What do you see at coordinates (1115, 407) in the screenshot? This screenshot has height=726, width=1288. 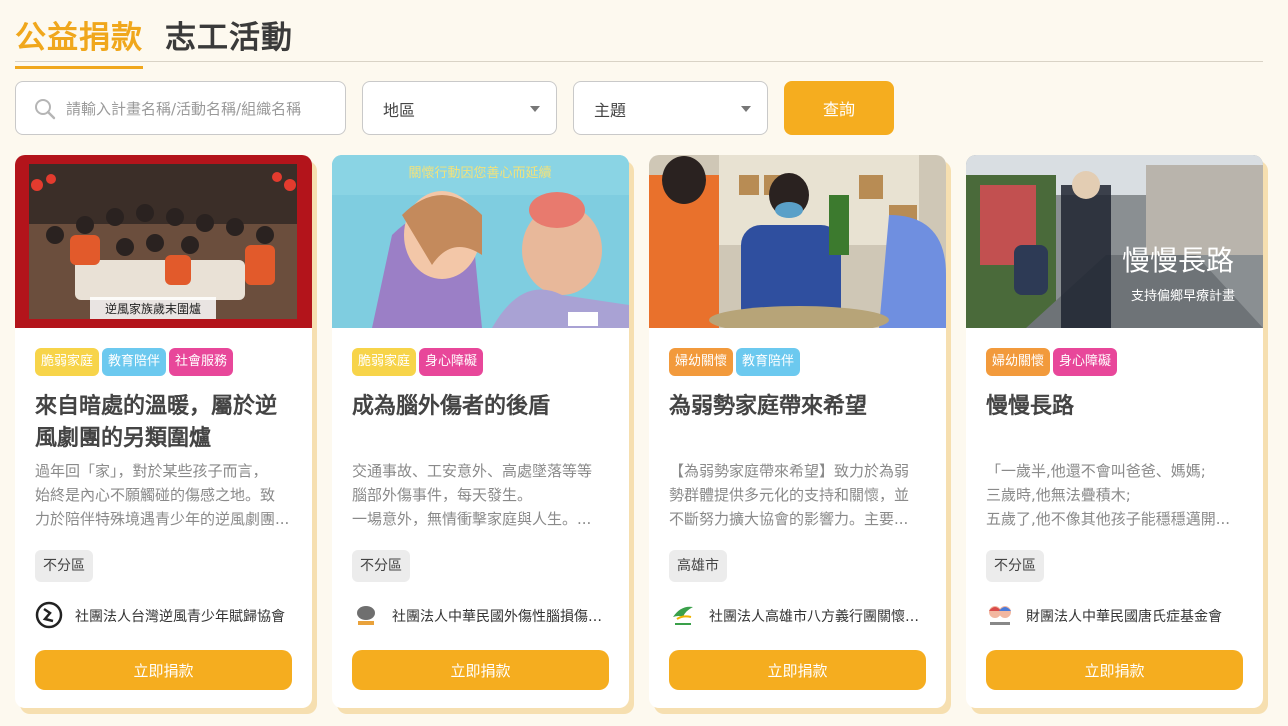 I see `project-title: 慢慢長路` at bounding box center [1115, 407].